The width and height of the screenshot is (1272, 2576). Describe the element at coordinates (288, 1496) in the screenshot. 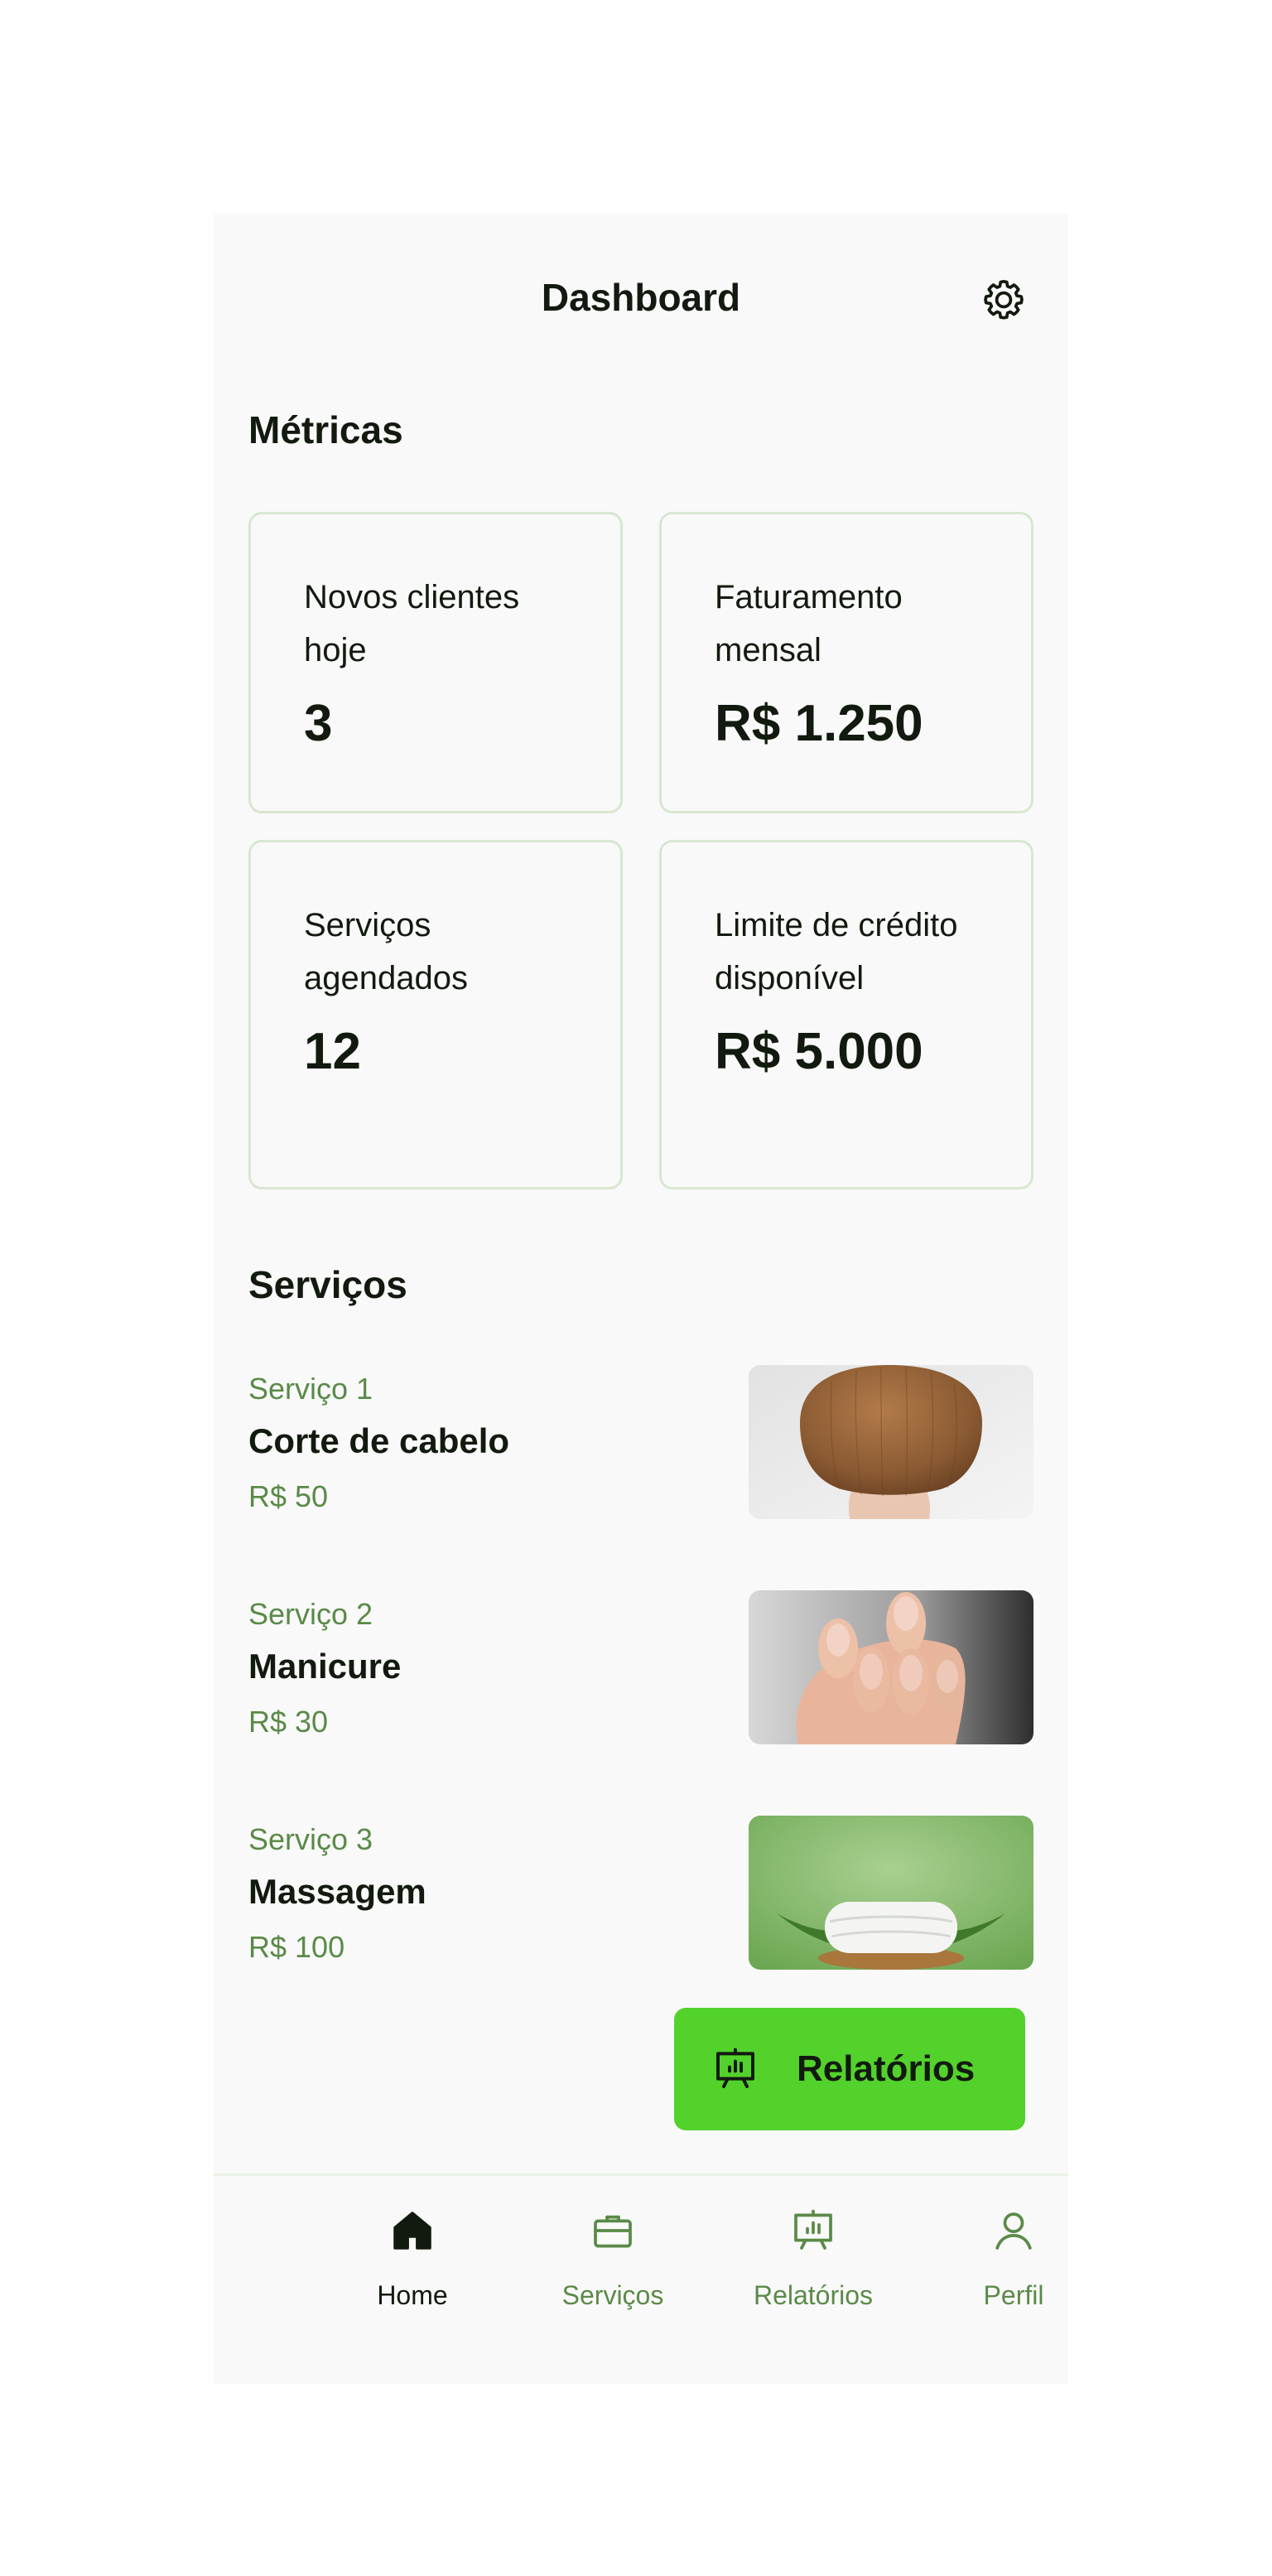

I see `service-price: R$ 50` at that location.